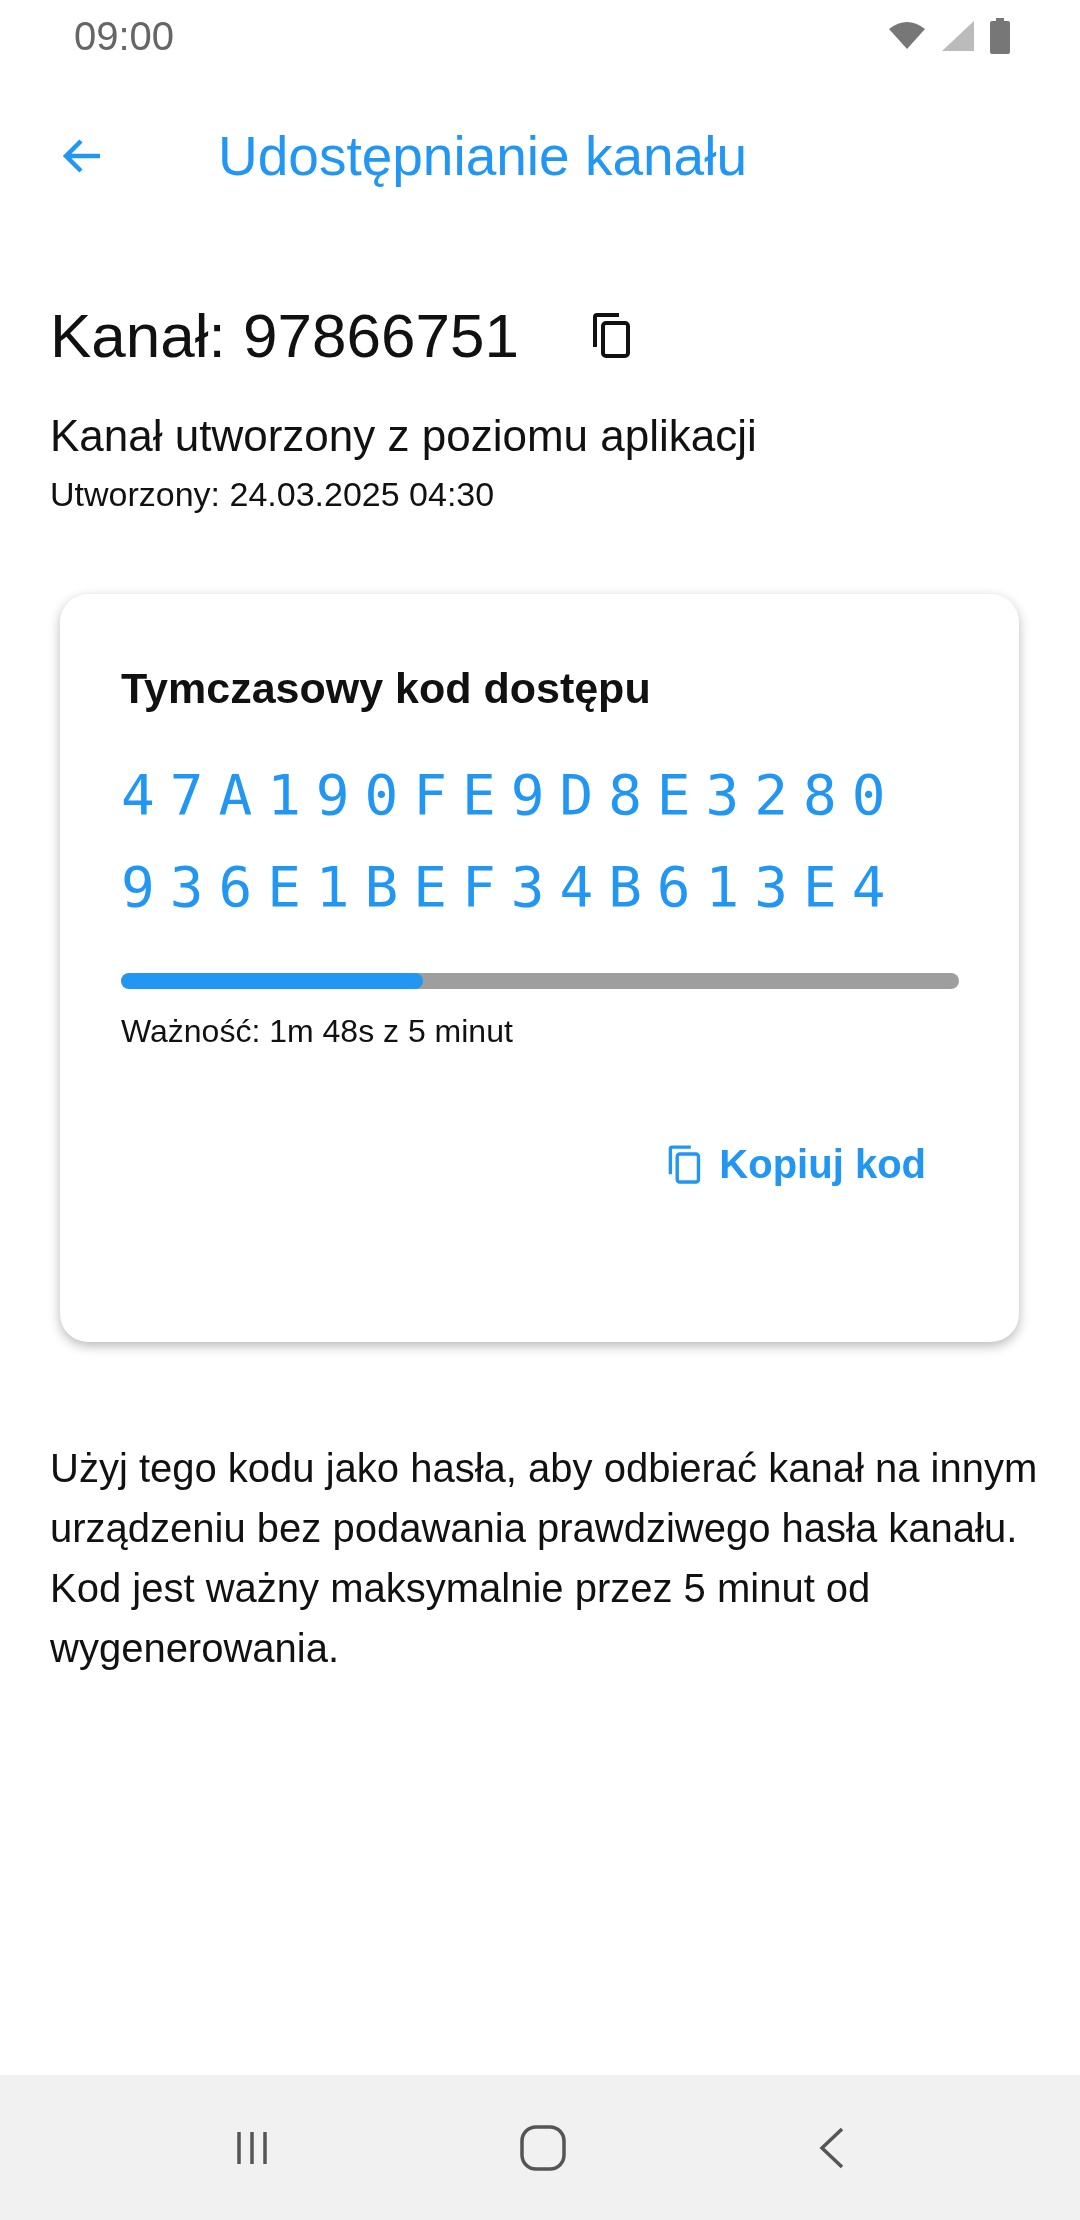 The width and height of the screenshot is (1080, 2220). What do you see at coordinates (544, 1558) in the screenshot?
I see `info-paragraph: Użyj tego kodu jako hasła, aby odbierać kanał na innym urządzeniu bez podawania prawdziwego hasła kanału. Kod jest ważny maksymalnie przez 5 minut od wygenerowania.` at bounding box center [544, 1558].